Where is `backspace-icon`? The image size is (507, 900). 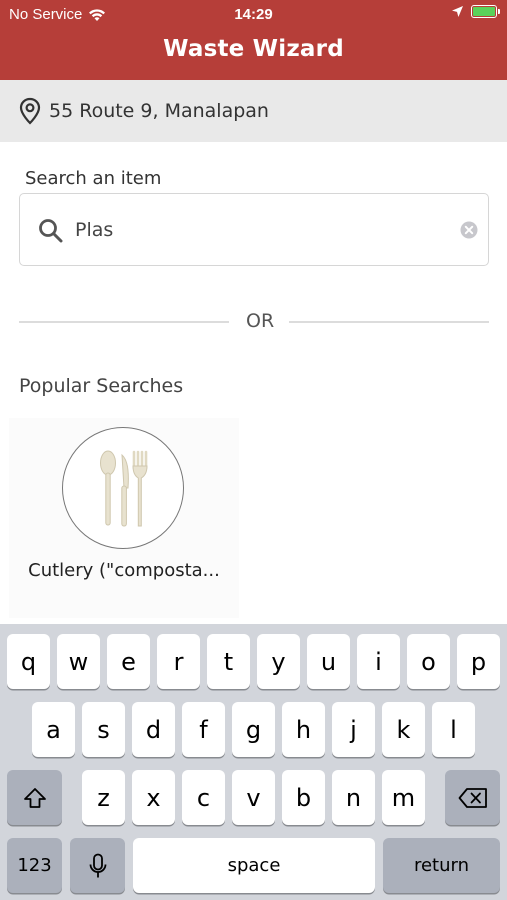 backspace-icon is located at coordinates (472, 797).